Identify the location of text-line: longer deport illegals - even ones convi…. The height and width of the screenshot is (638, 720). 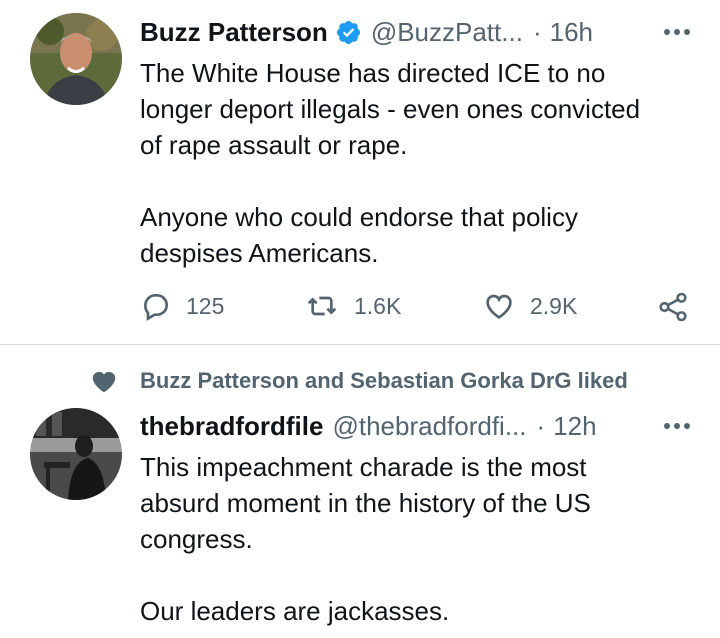
(390, 109).